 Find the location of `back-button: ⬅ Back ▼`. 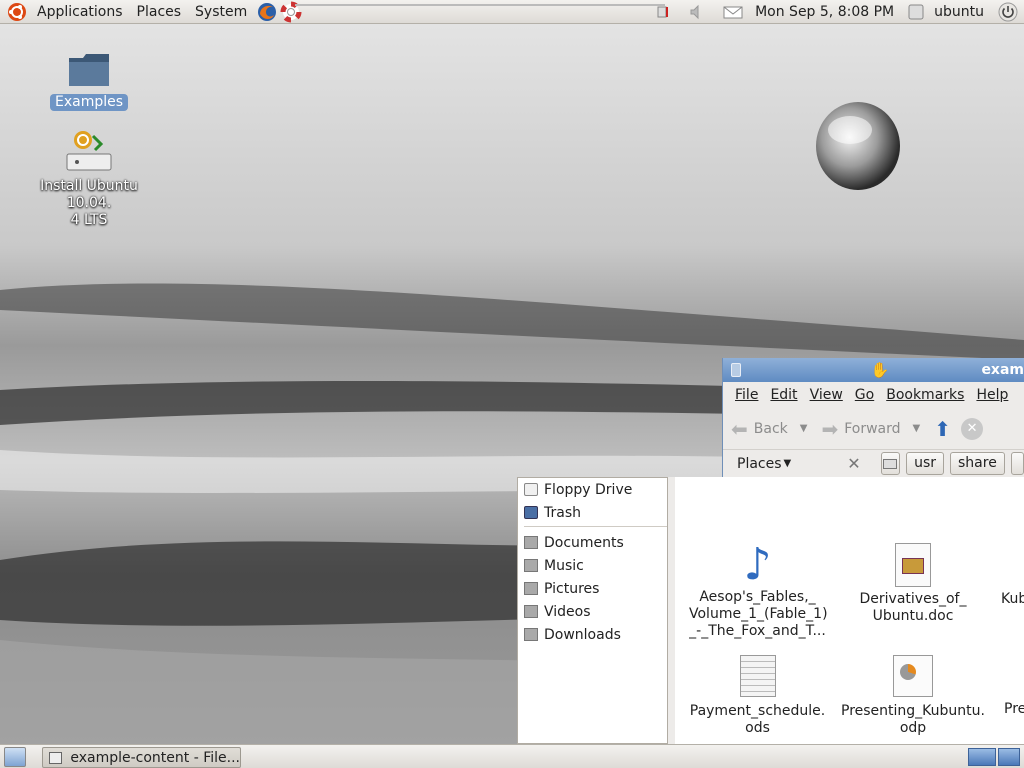

back-button: ⬅ Back ▼ is located at coordinates (769, 429).